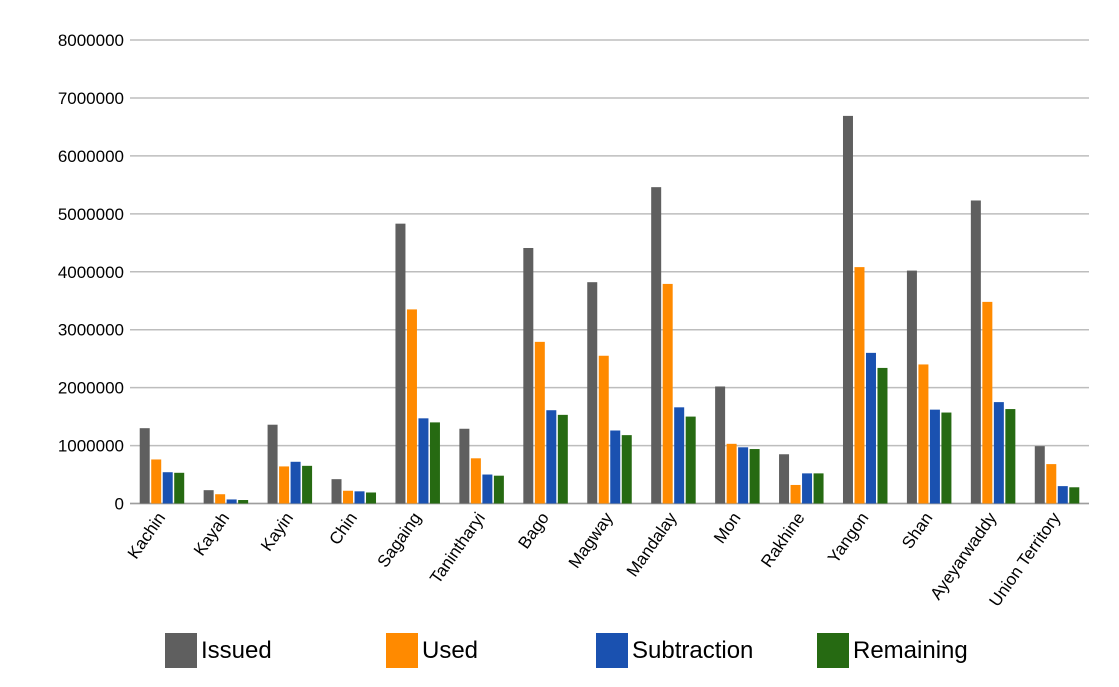  I want to click on legend-label: Subtraction, so click(692, 650).